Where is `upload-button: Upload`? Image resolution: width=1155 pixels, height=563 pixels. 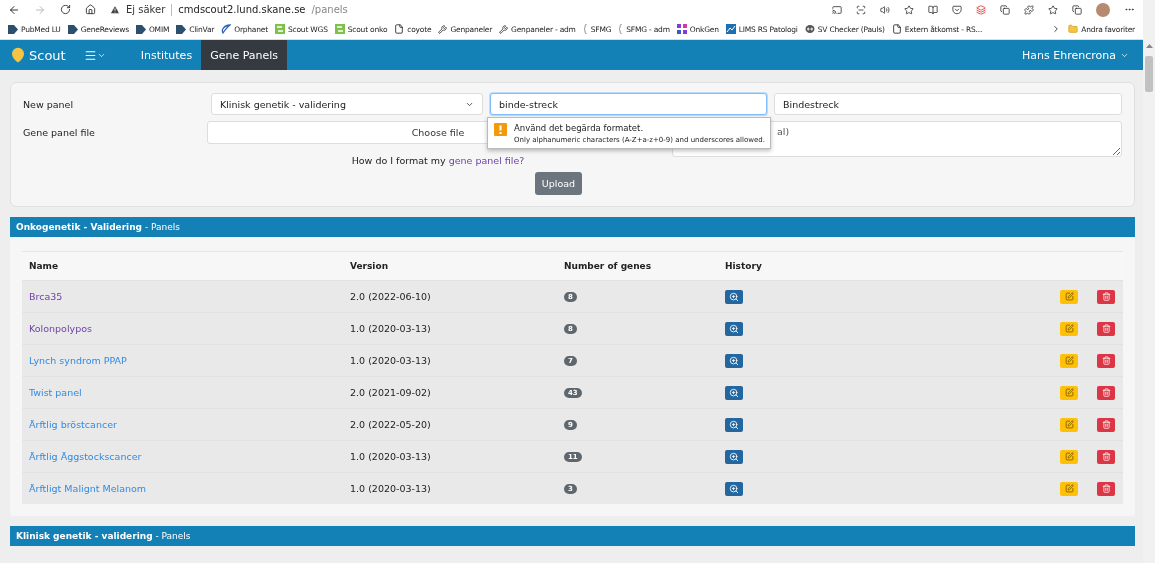 upload-button: Upload is located at coordinates (558, 183).